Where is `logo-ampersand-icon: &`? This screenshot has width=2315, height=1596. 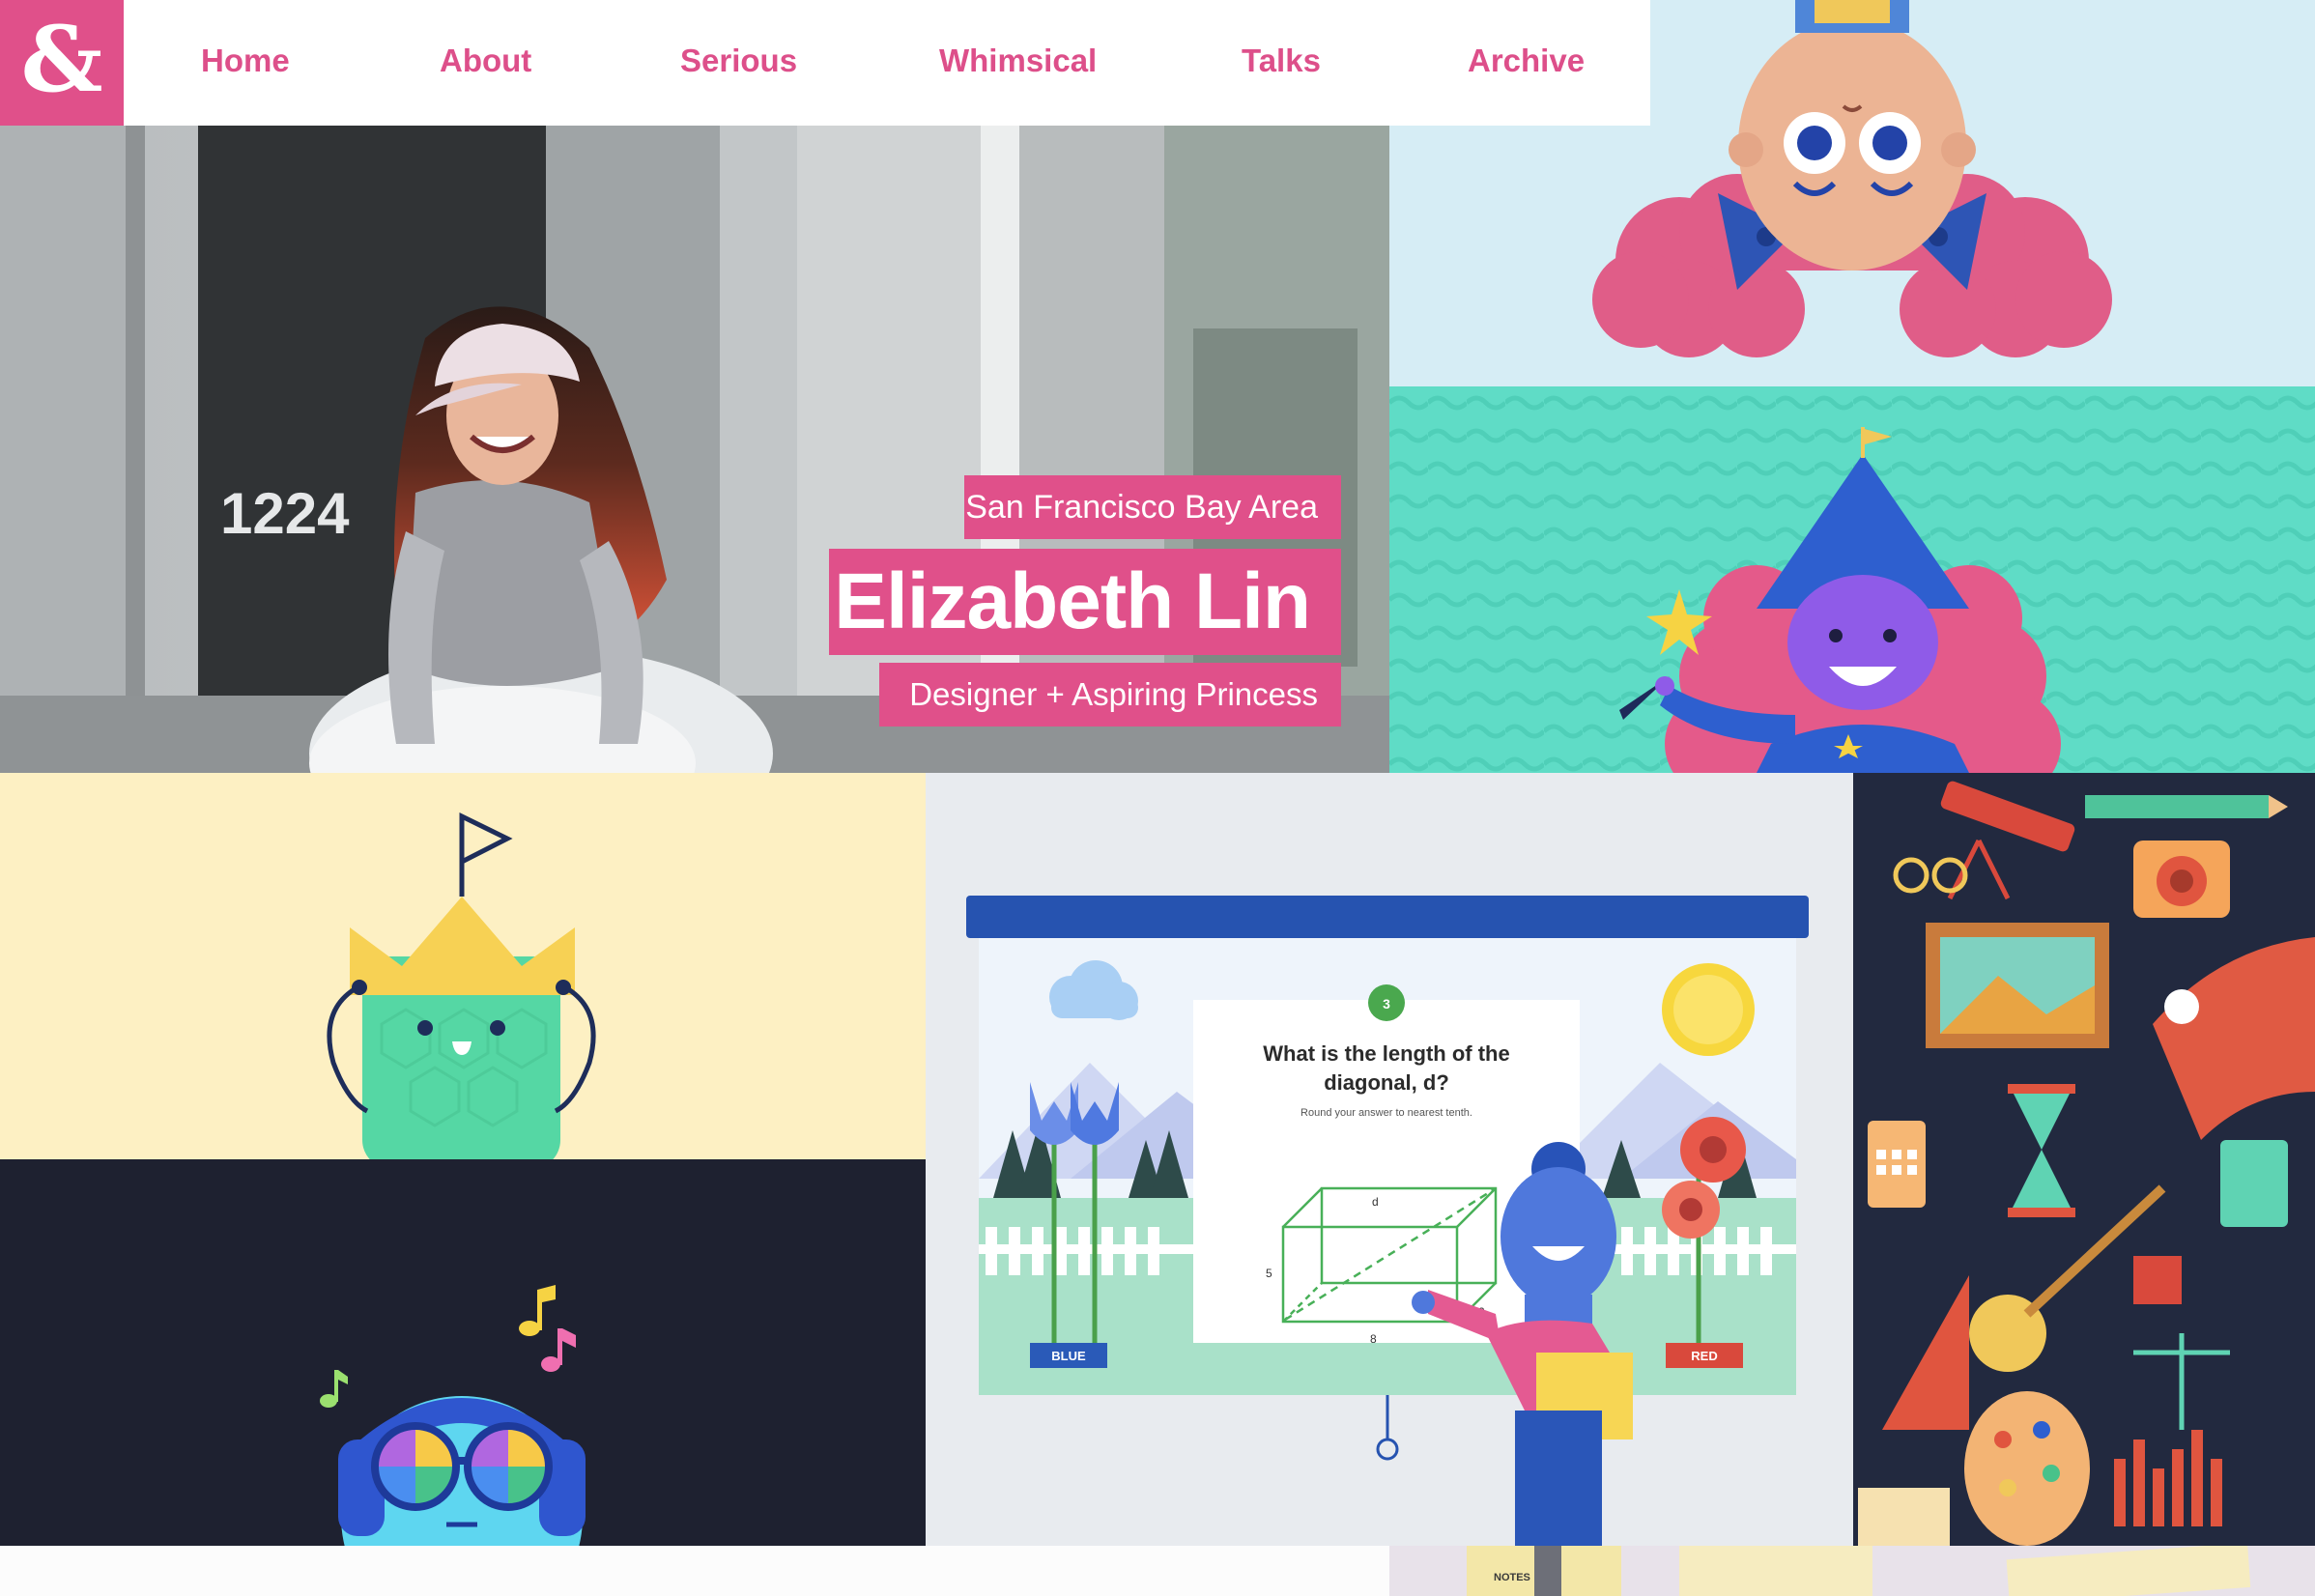 logo-ampersand-icon: & is located at coordinates (62, 63).